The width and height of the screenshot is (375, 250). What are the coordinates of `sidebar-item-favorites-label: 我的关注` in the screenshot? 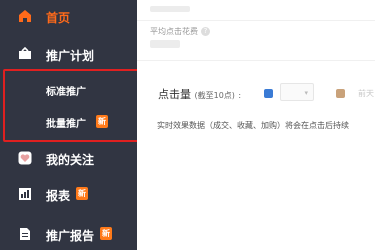 It's located at (70, 160).